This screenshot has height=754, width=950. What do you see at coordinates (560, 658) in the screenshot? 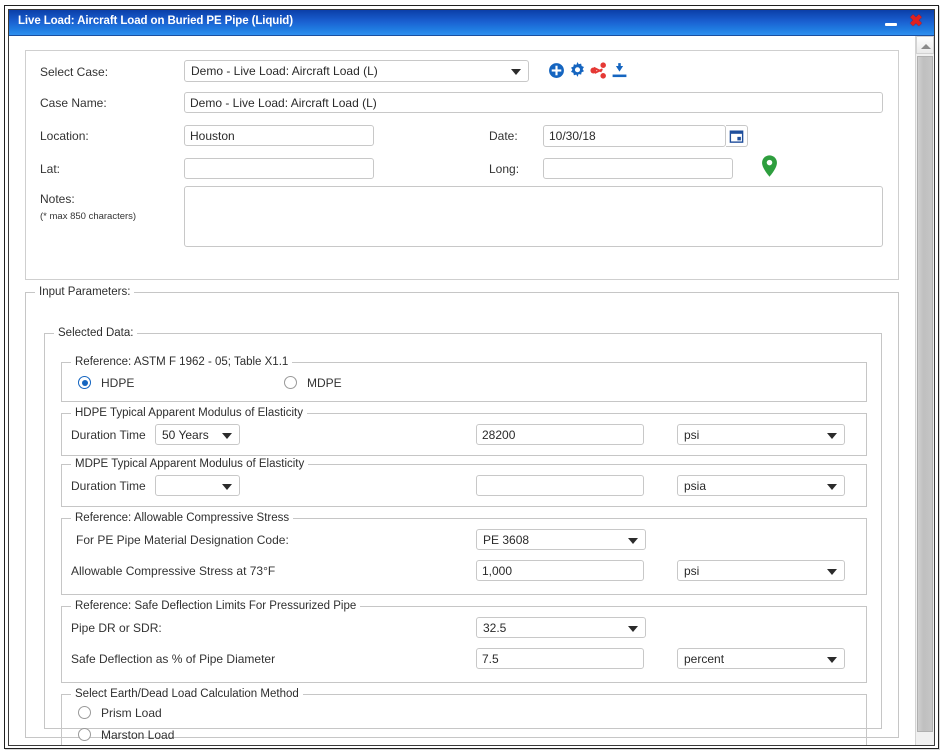
I see `safe-deflection-input: 7.5` at bounding box center [560, 658].